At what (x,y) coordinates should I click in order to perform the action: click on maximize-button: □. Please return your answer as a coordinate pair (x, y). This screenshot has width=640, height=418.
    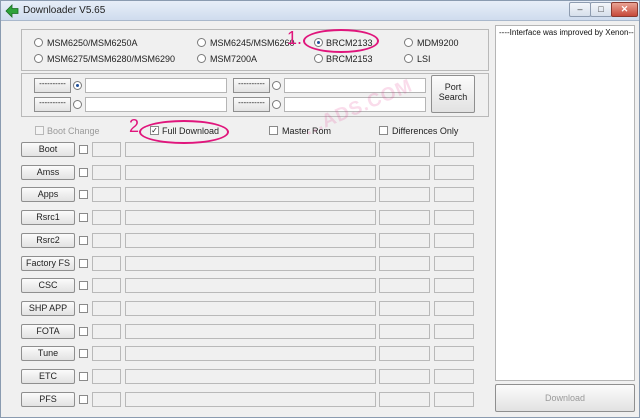
    Looking at the image, I should click on (601, 9).